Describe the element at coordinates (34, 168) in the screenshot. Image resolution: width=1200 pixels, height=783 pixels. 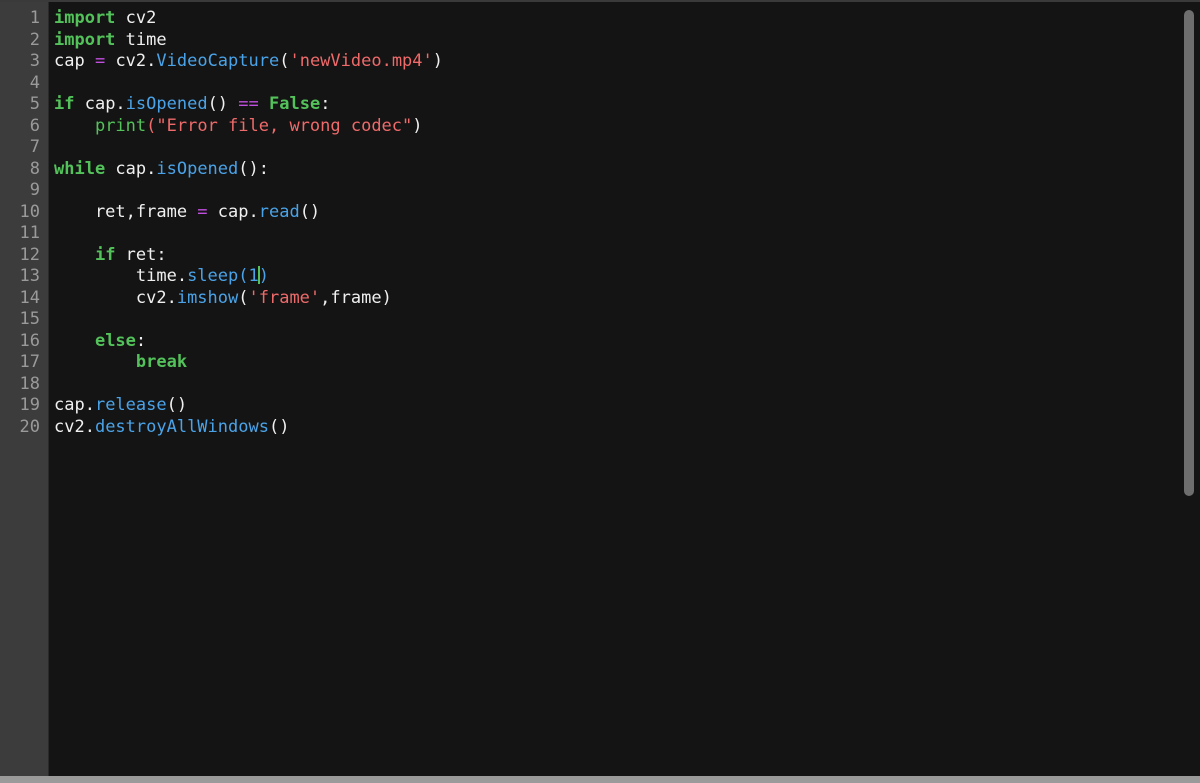
I see `line-number: 8` at that location.